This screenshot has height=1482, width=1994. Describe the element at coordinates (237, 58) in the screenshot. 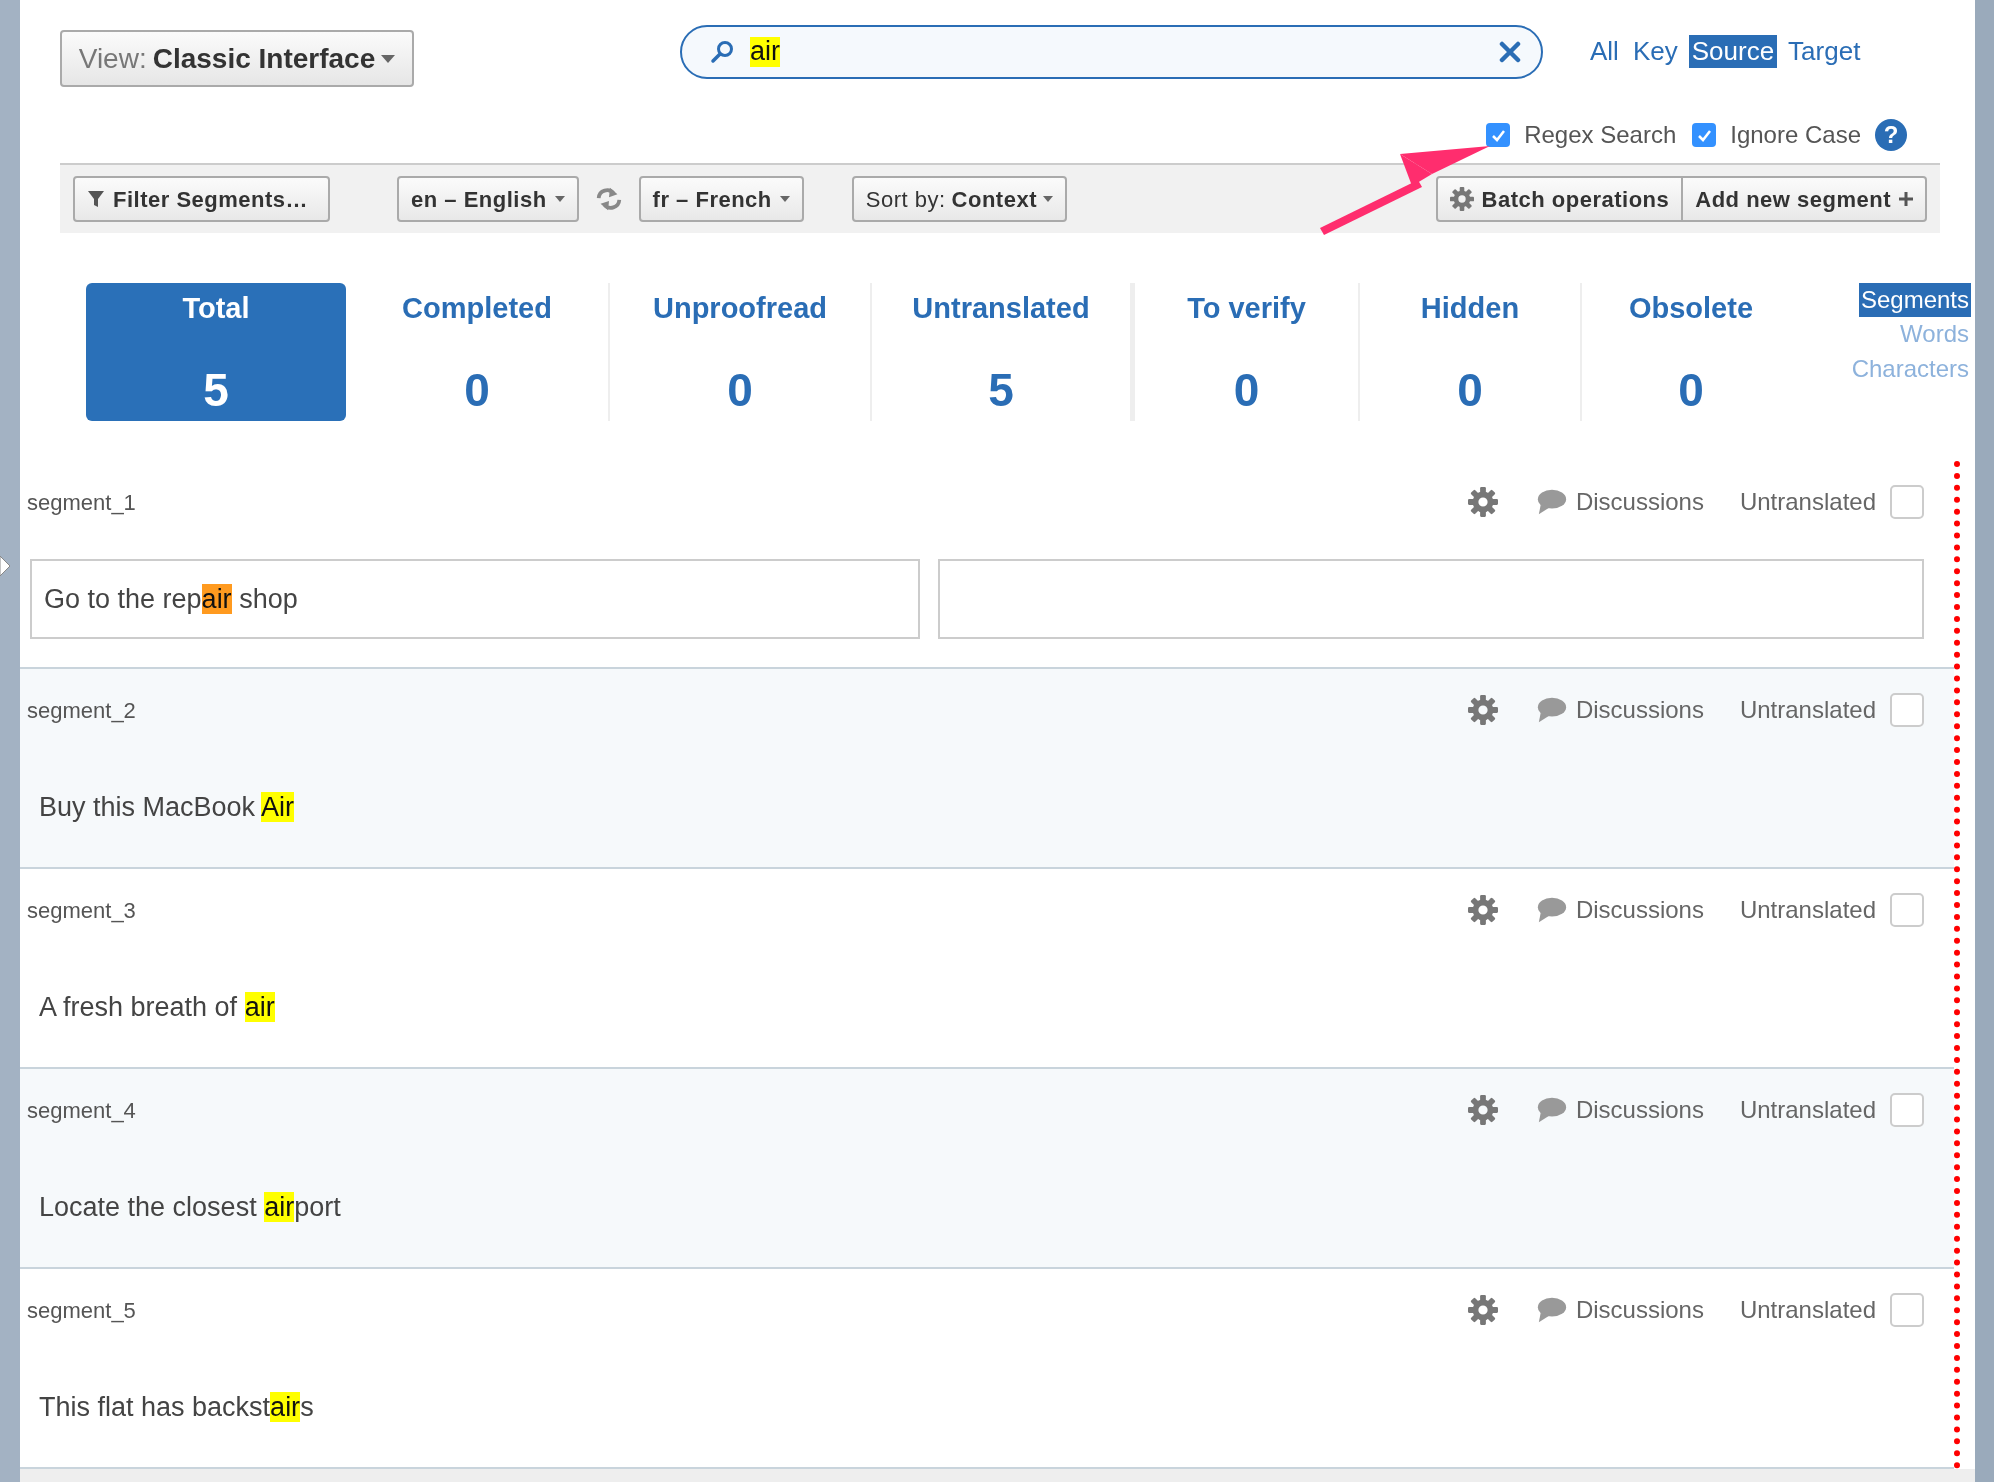

I see `view-dropdown: View: Classic Interface` at that location.